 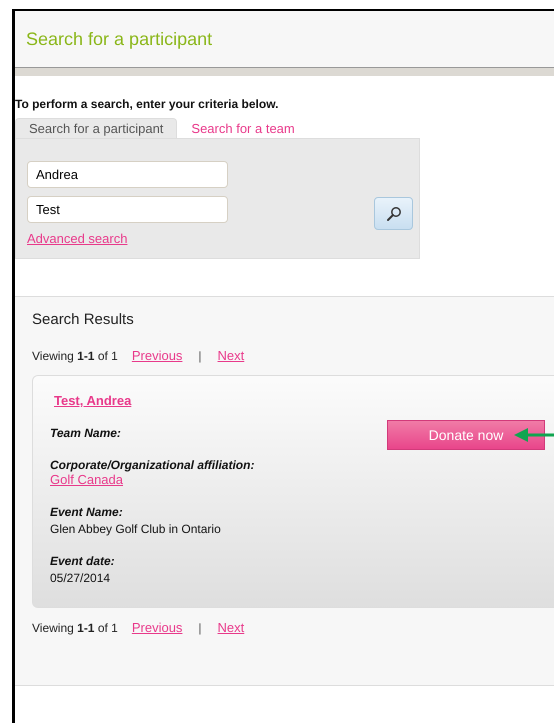 I want to click on search-button, so click(x=393, y=213).